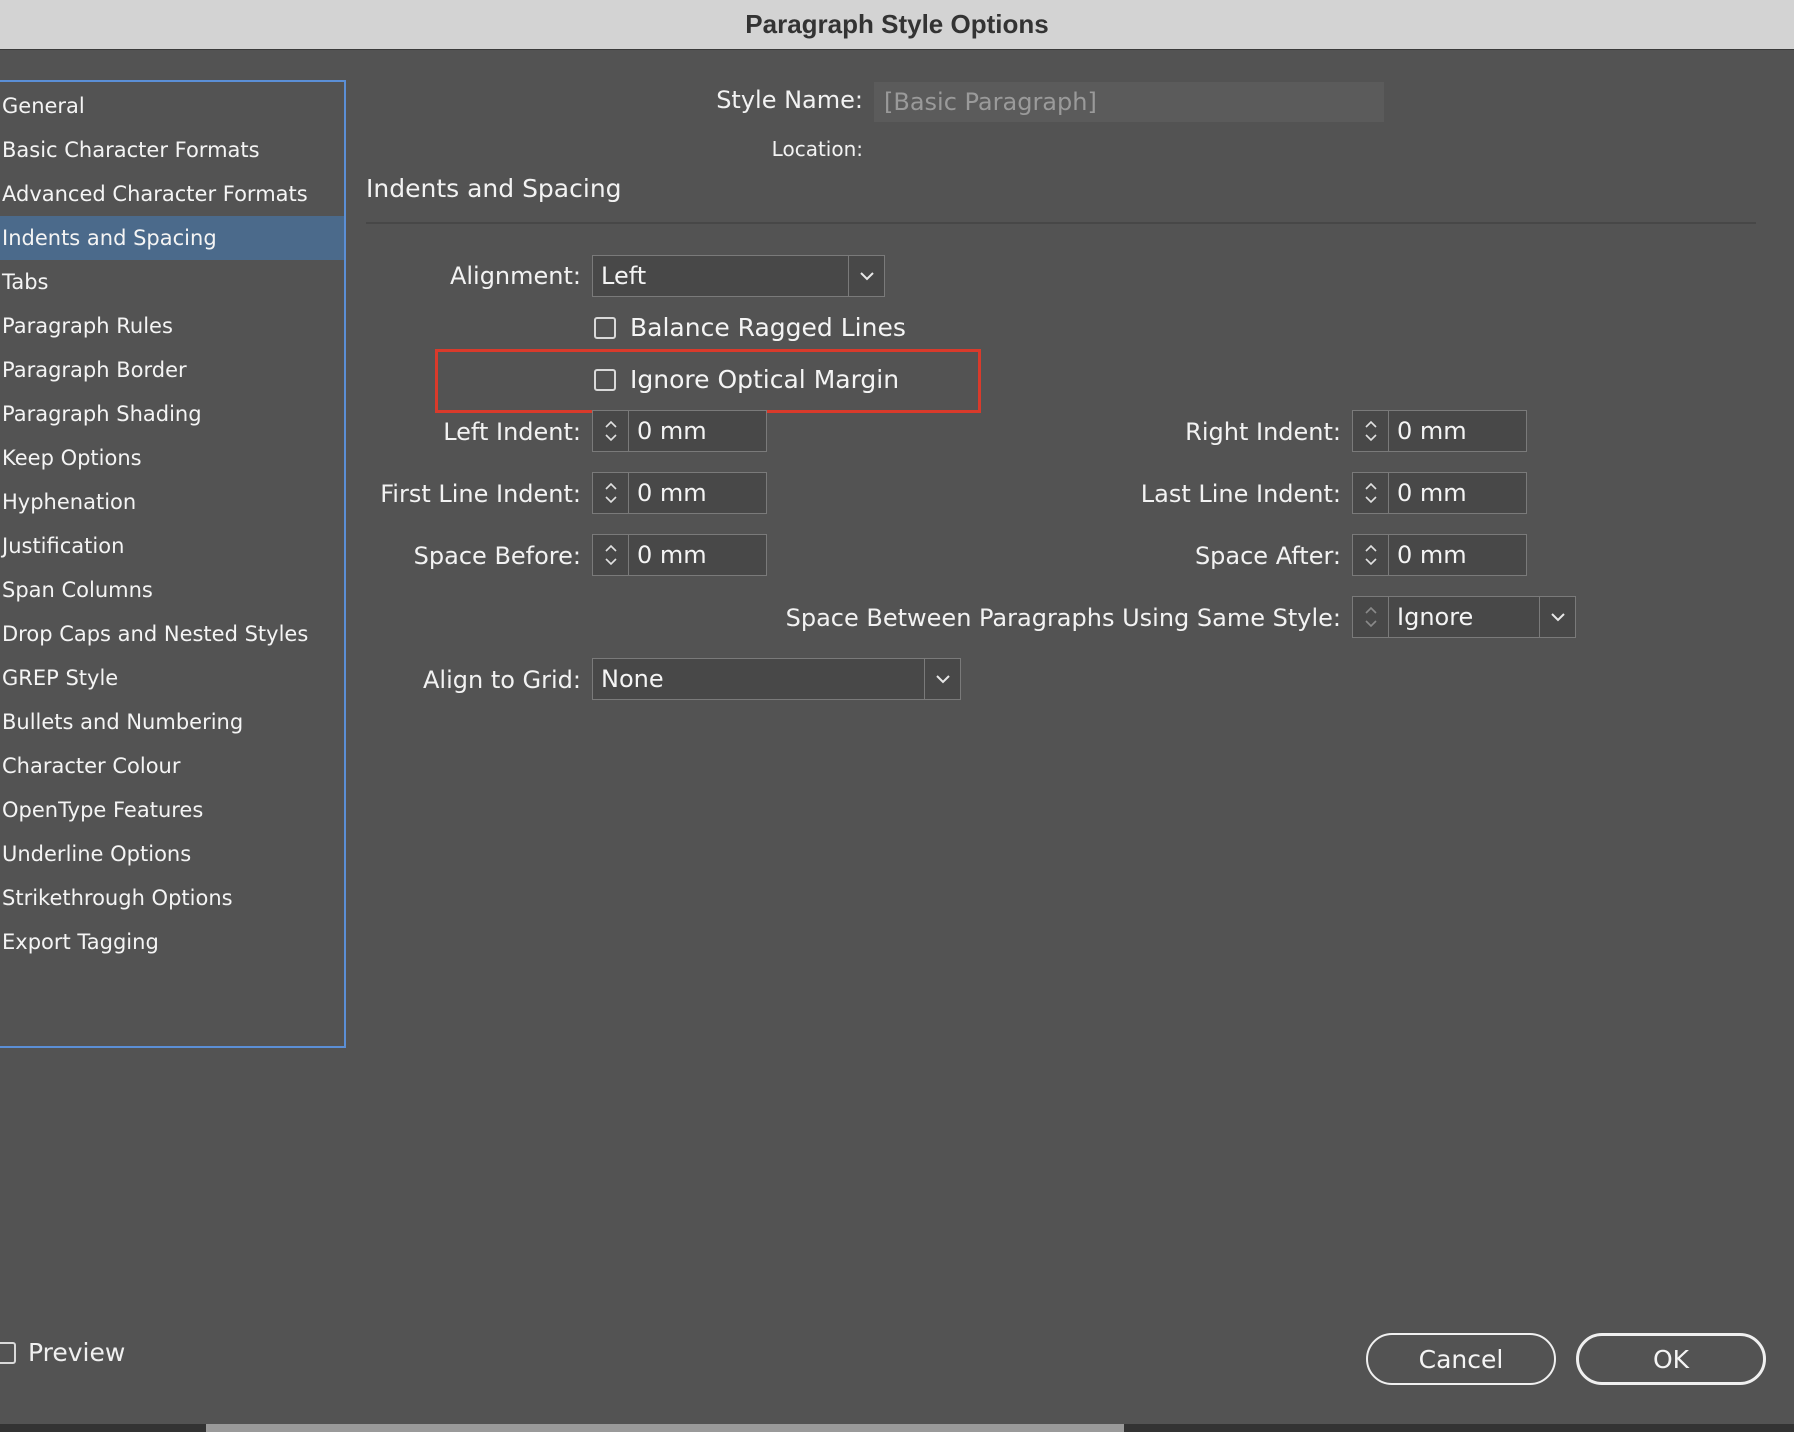  I want to click on space-after-label: Space After:, so click(1267, 556).